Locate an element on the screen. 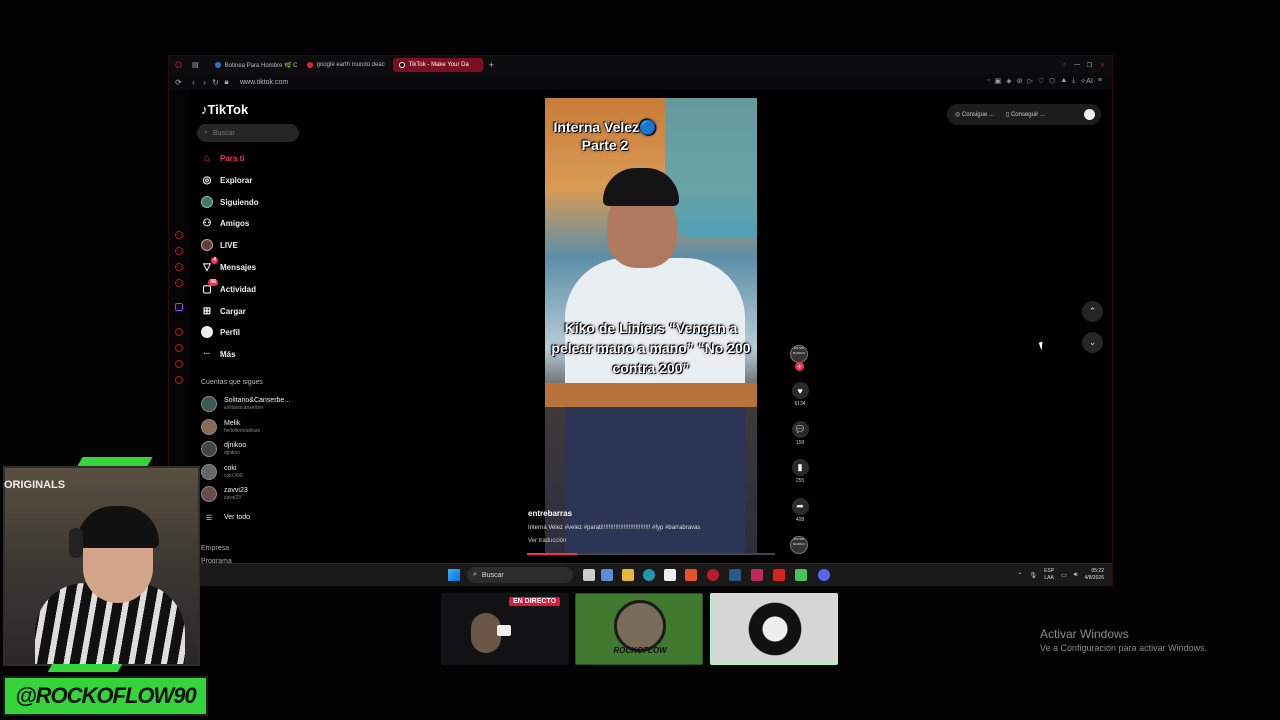  reload-speed-icon: ⟳ is located at coordinates (178, 82).